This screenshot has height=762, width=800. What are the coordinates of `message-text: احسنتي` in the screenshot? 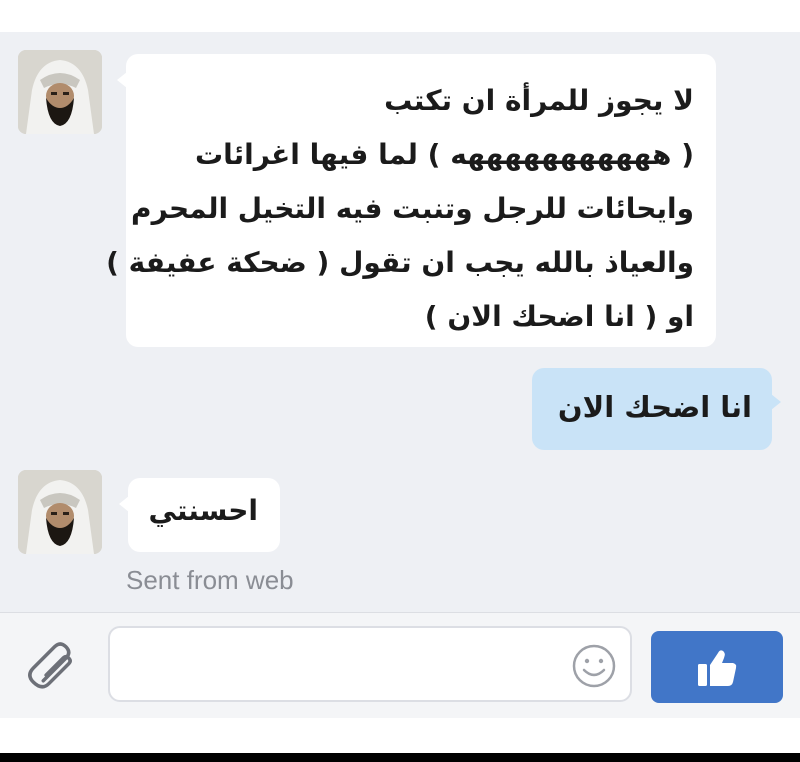 It's located at (203, 510).